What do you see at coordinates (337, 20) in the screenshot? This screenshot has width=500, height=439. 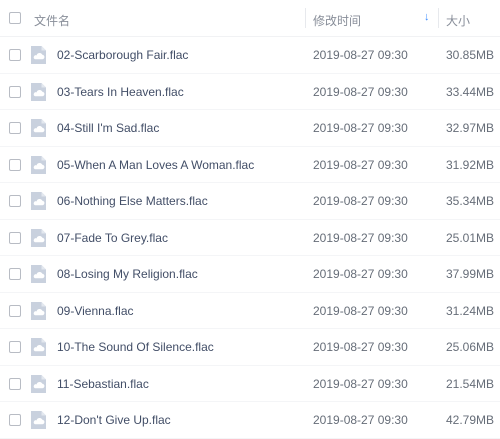 I see `column-header-modified: 修改时间` at bounding box center [337, 20].